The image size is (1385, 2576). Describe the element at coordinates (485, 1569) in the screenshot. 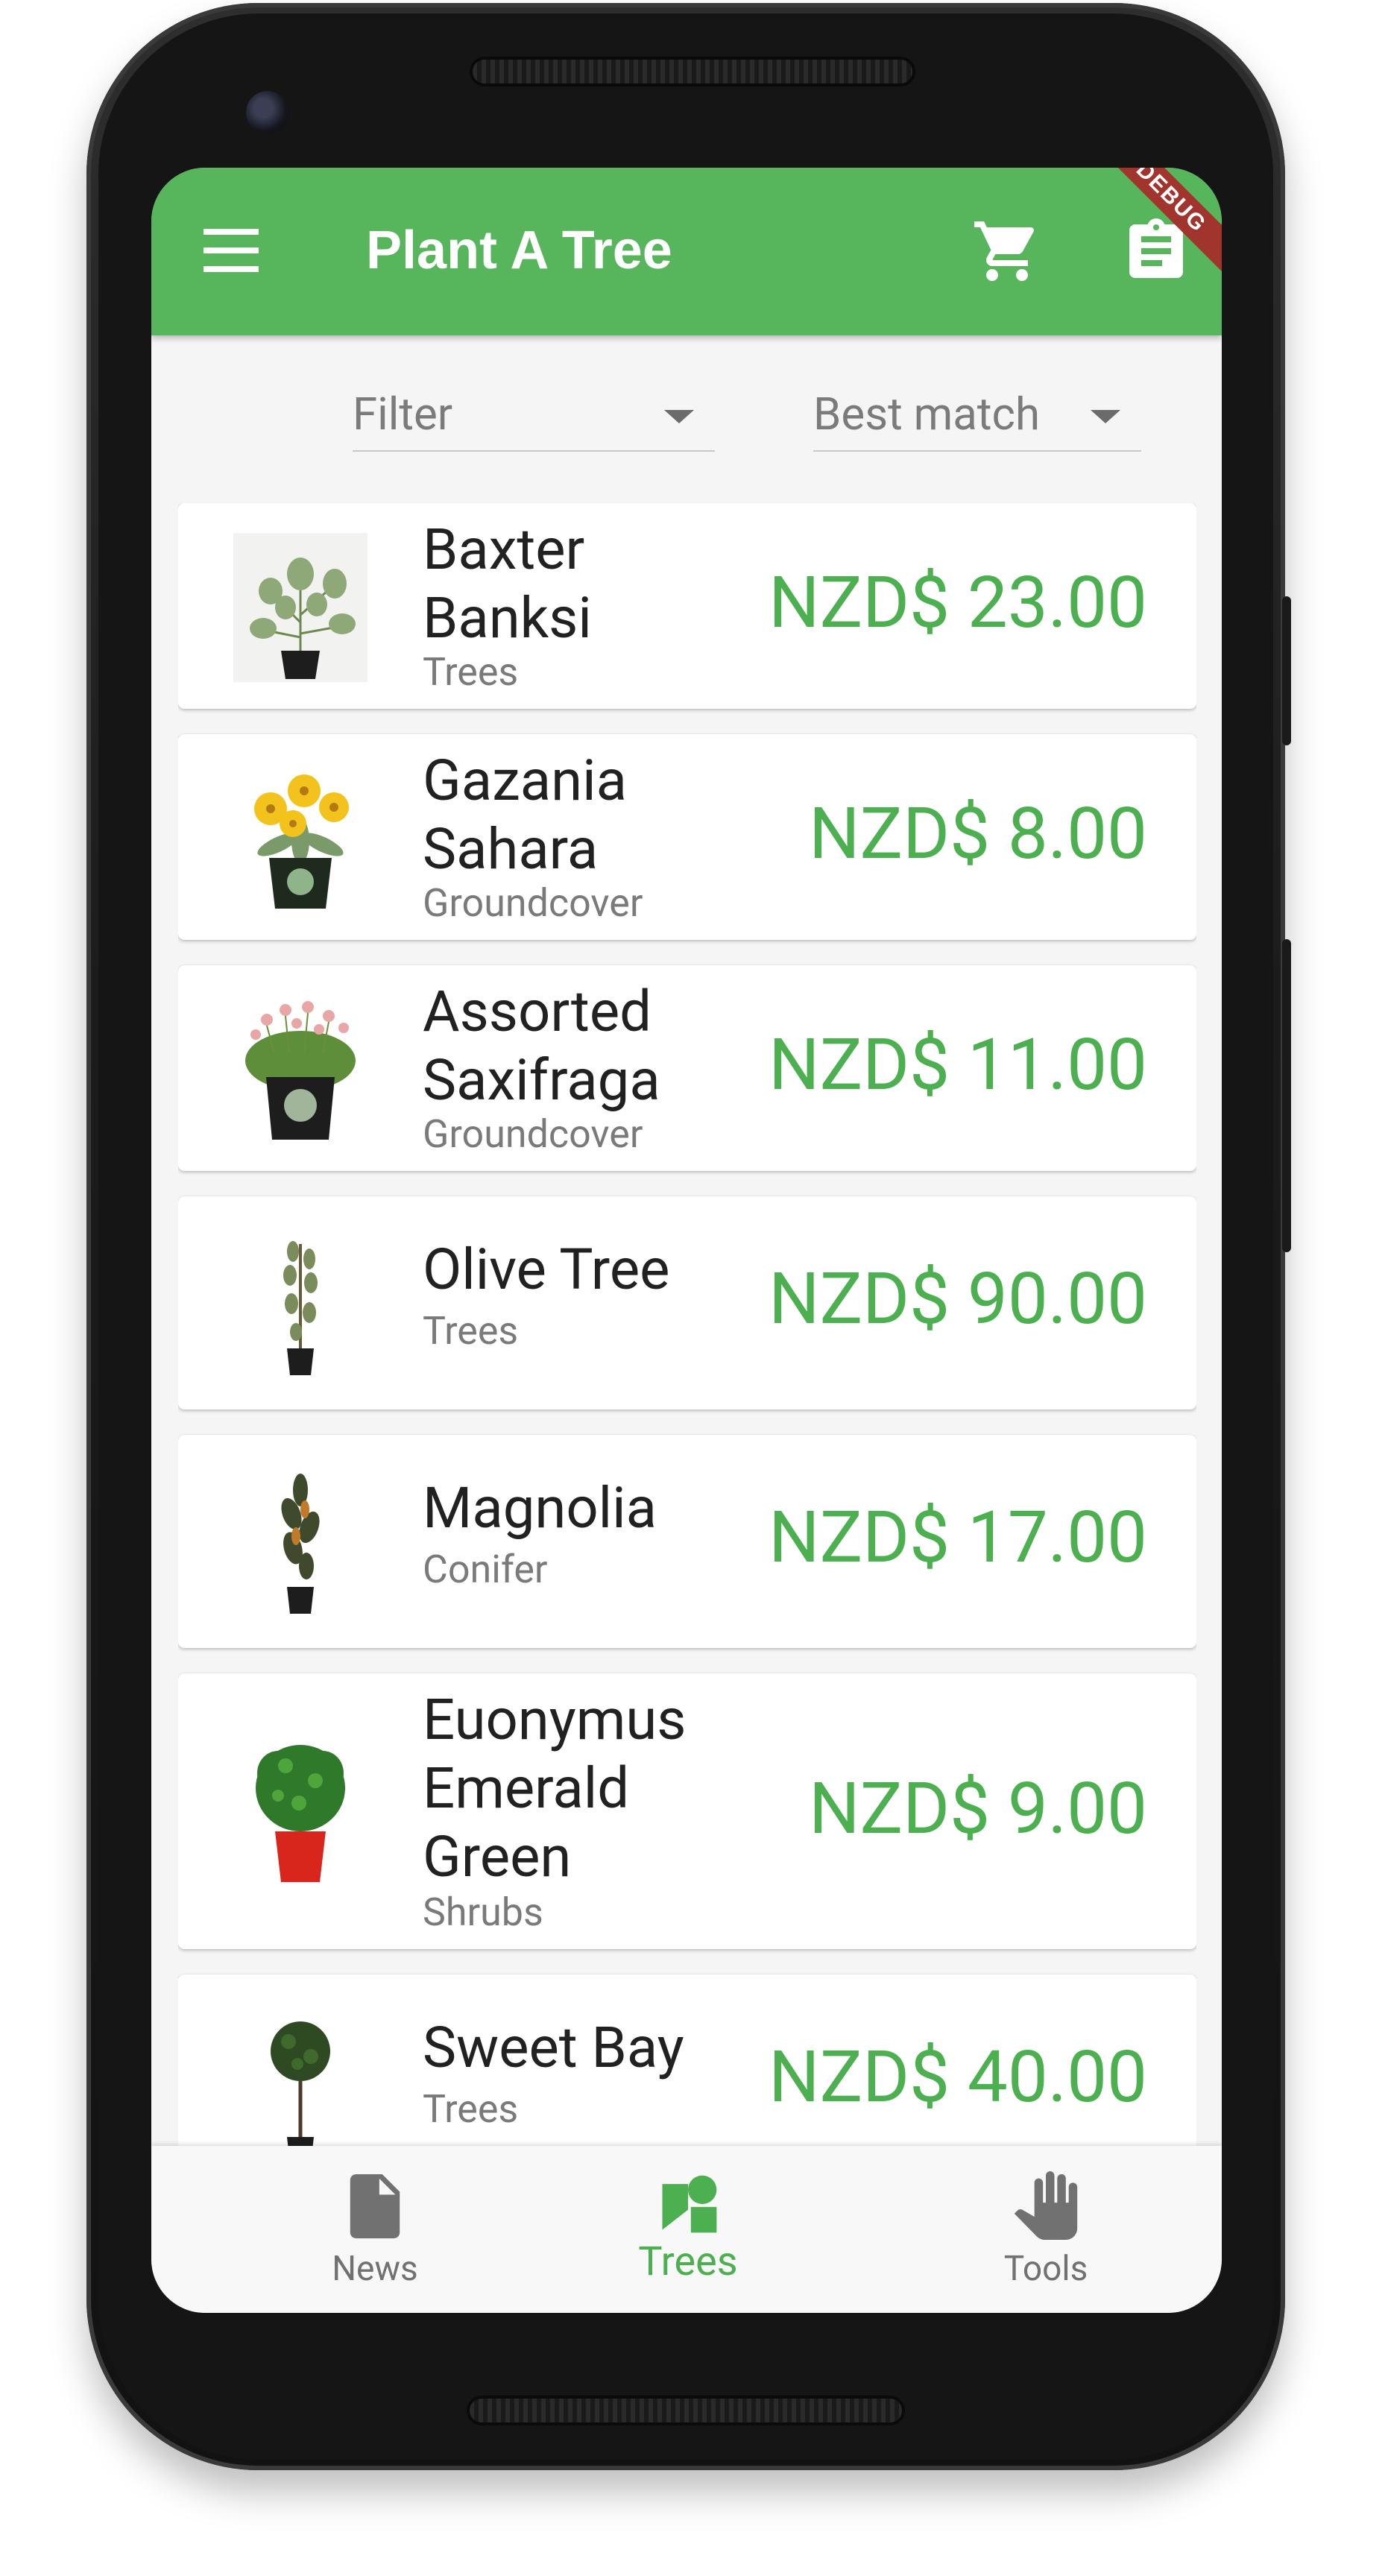

I see `product-category: Conifer` at that location.